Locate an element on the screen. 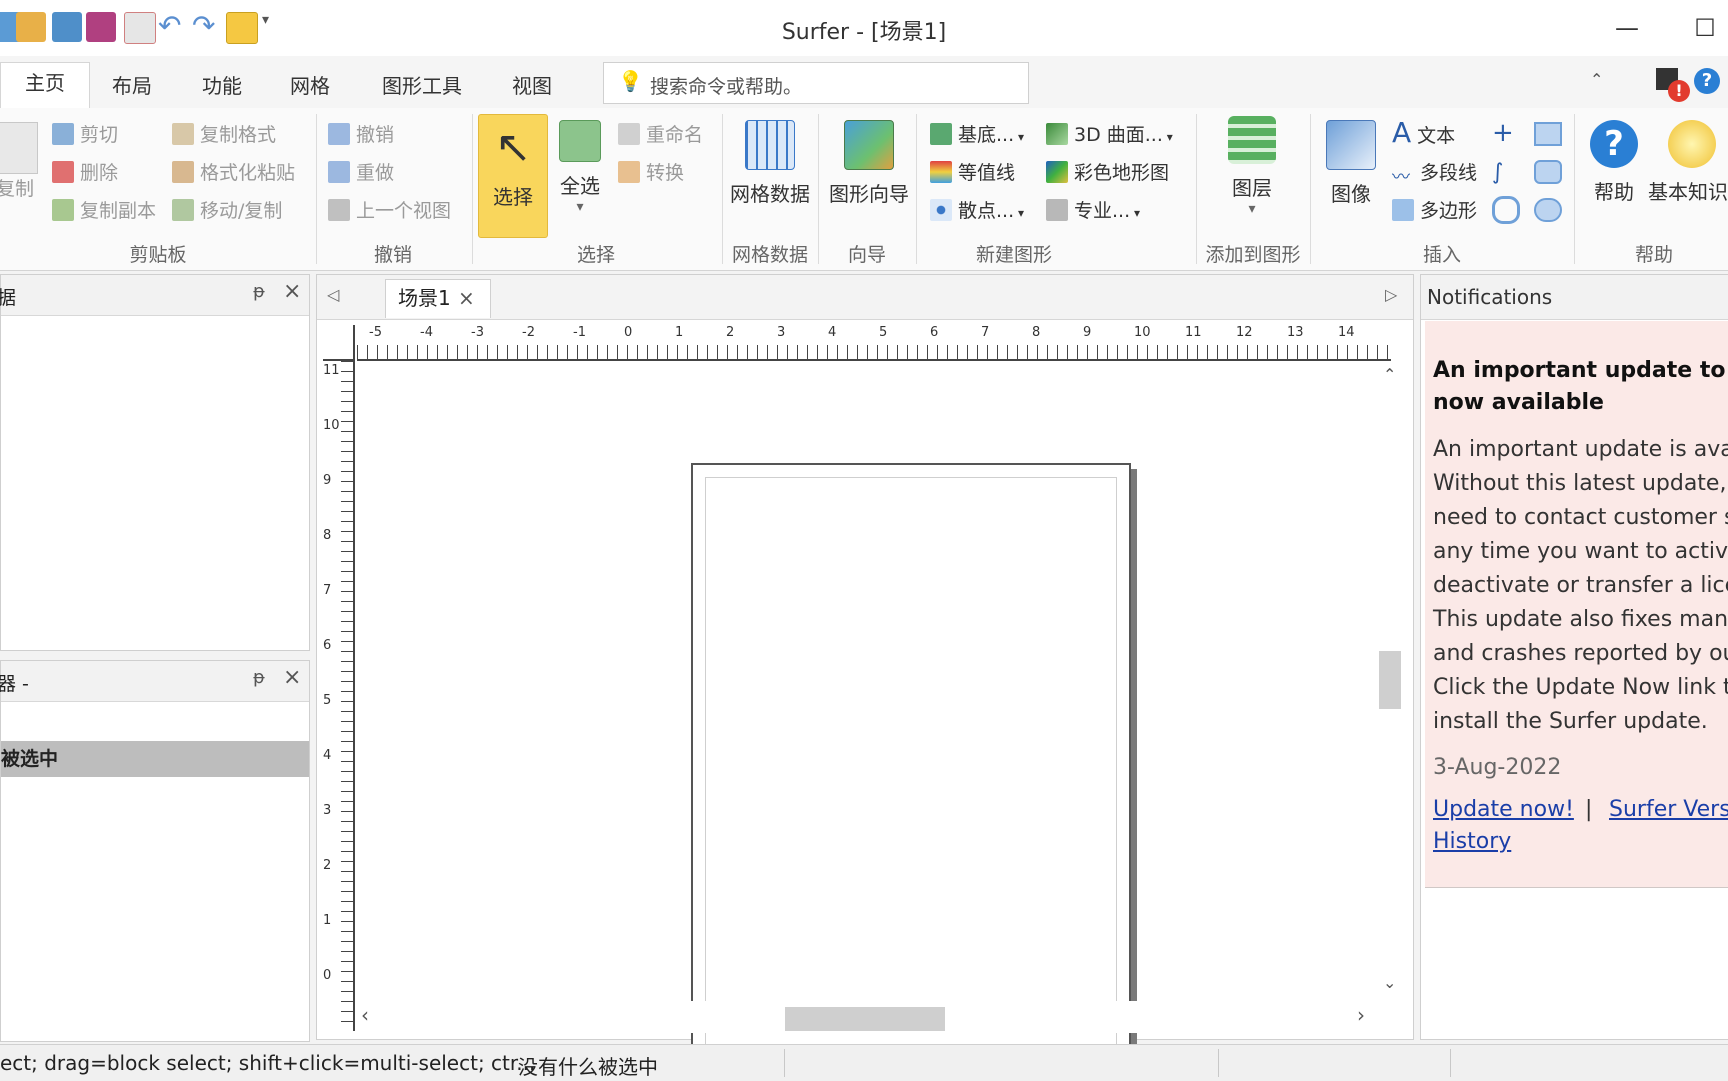 This screenshot has width=1728, height=1081. specialty-icon is located at coordinates (1057, 210).